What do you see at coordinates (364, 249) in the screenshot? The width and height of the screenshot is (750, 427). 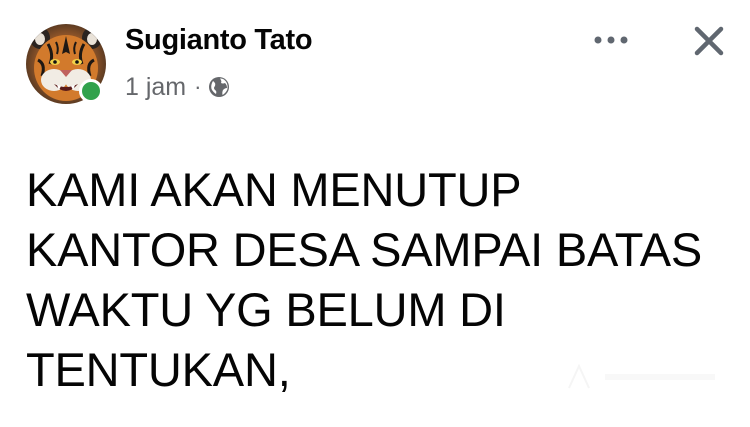 I see `post-text-line: KANTOR DESA SAMPAI BATAS` at bounding box center [364, 249].